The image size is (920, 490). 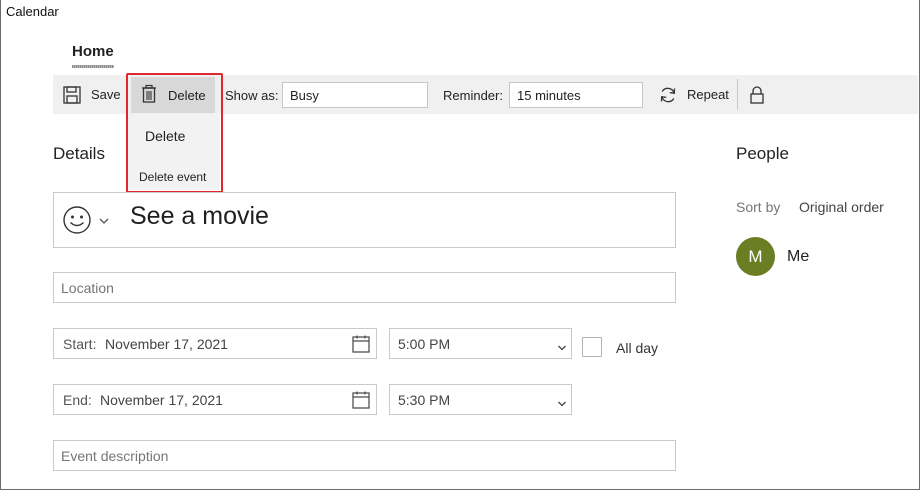 I want to click on start-time-value: 5:00 PM, so click(x=424, y=344).